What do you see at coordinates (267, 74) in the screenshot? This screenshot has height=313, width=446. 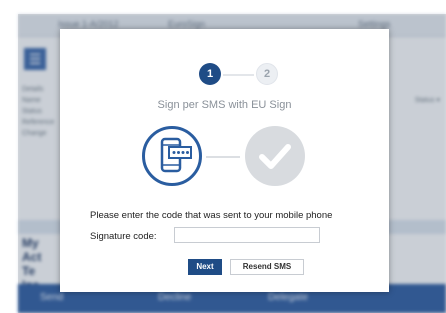 I see `step-indicator-2: 2` at bounding box center [267, 74].